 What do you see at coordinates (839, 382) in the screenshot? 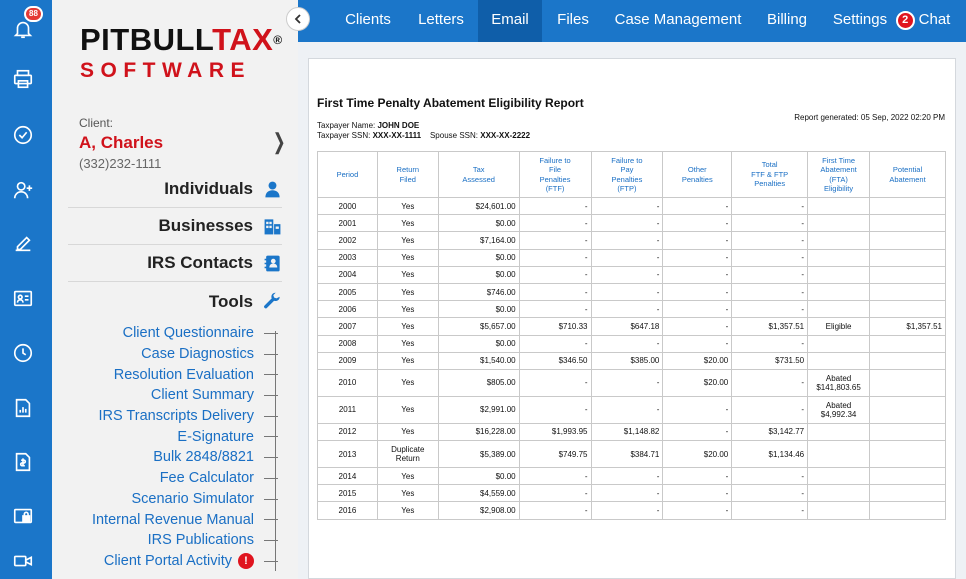
I see `table-cell: Abated $141,803.65` at bounding box center [839, 382].